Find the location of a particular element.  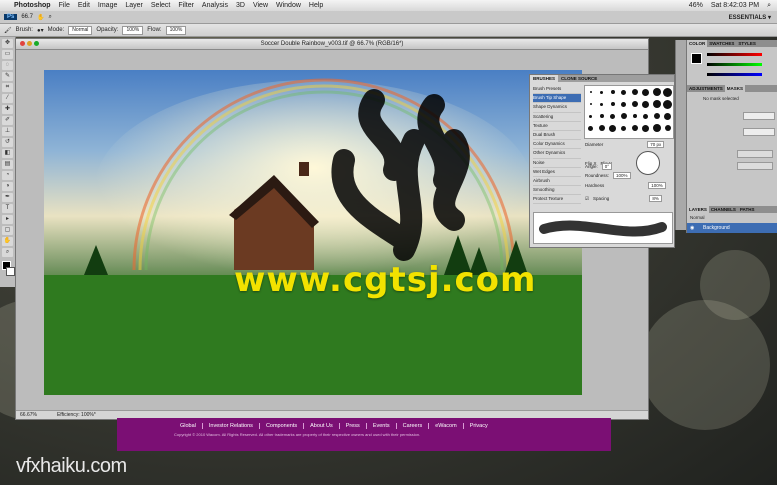

tab-paths: PATHS is located at coordinates (747, 209).